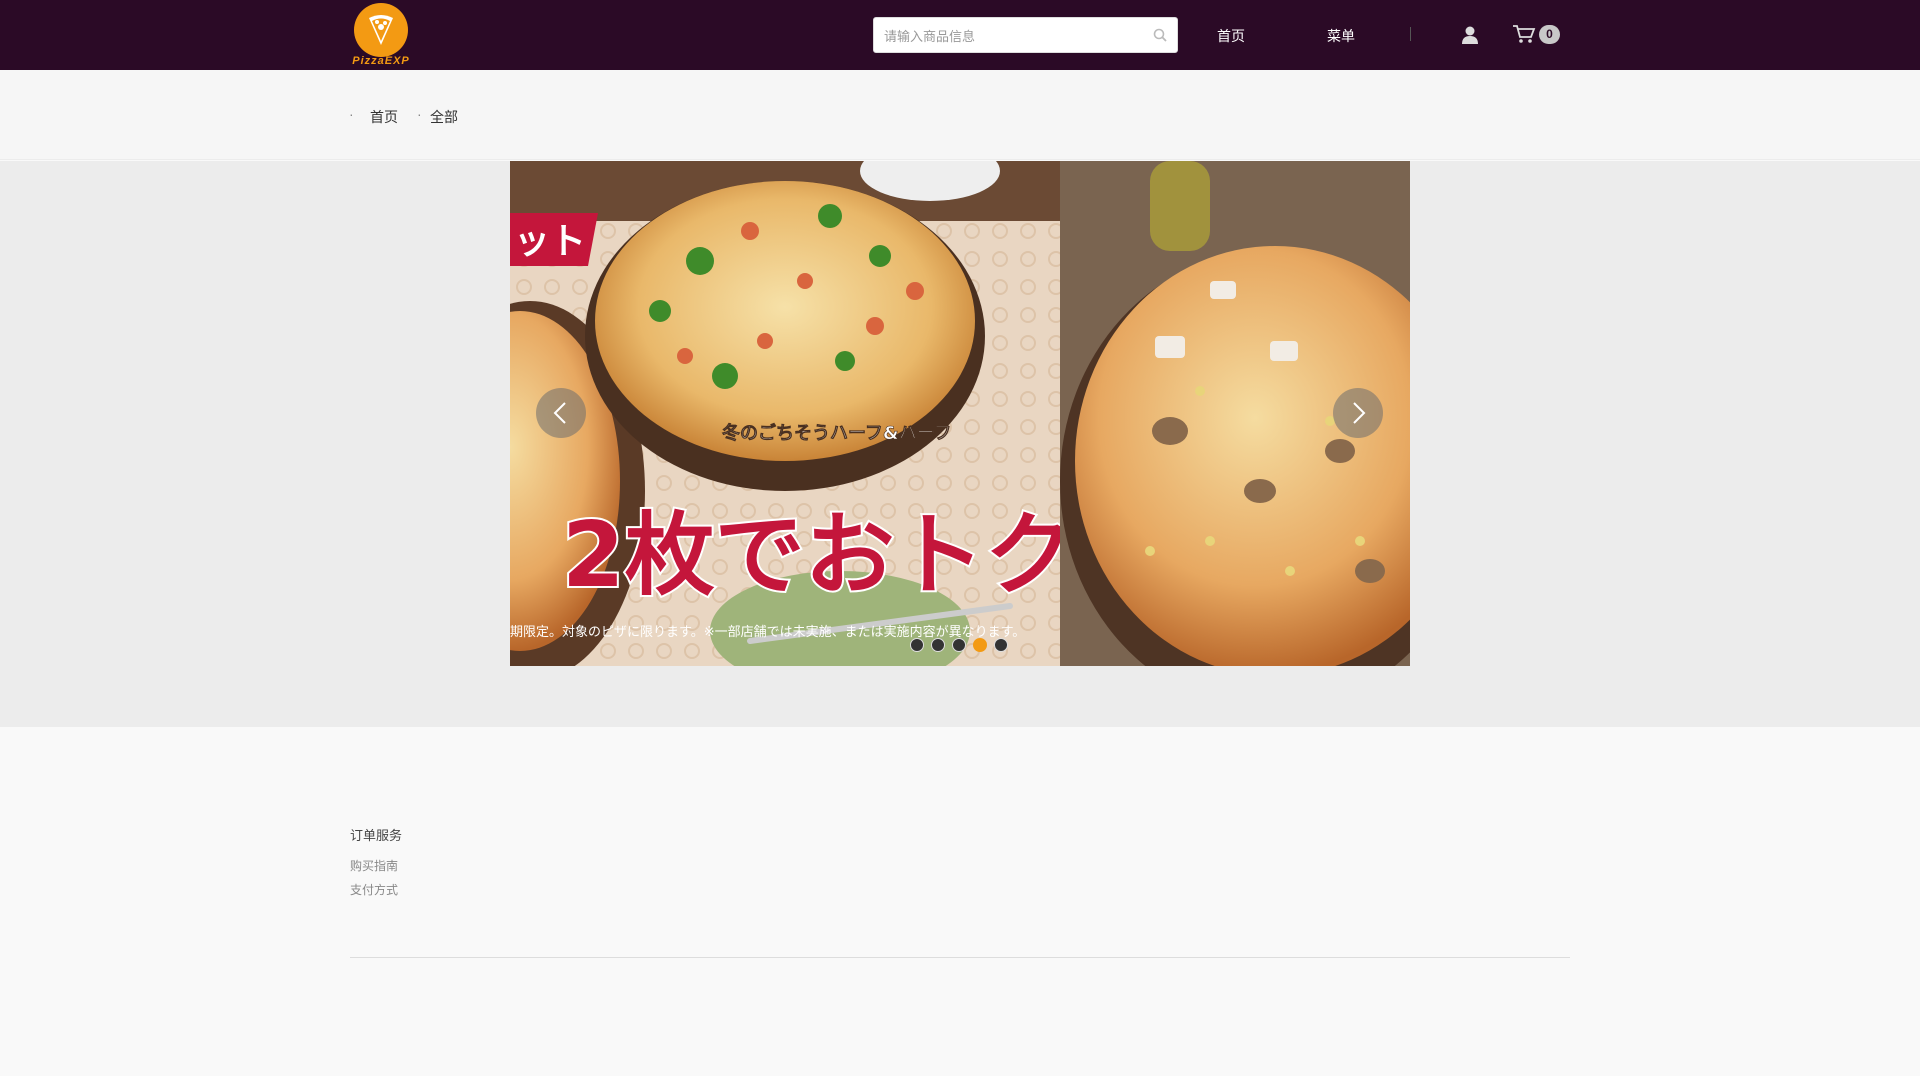  I want to click on footer-link-purchase-guide: 购买指南, so click(374, 865).